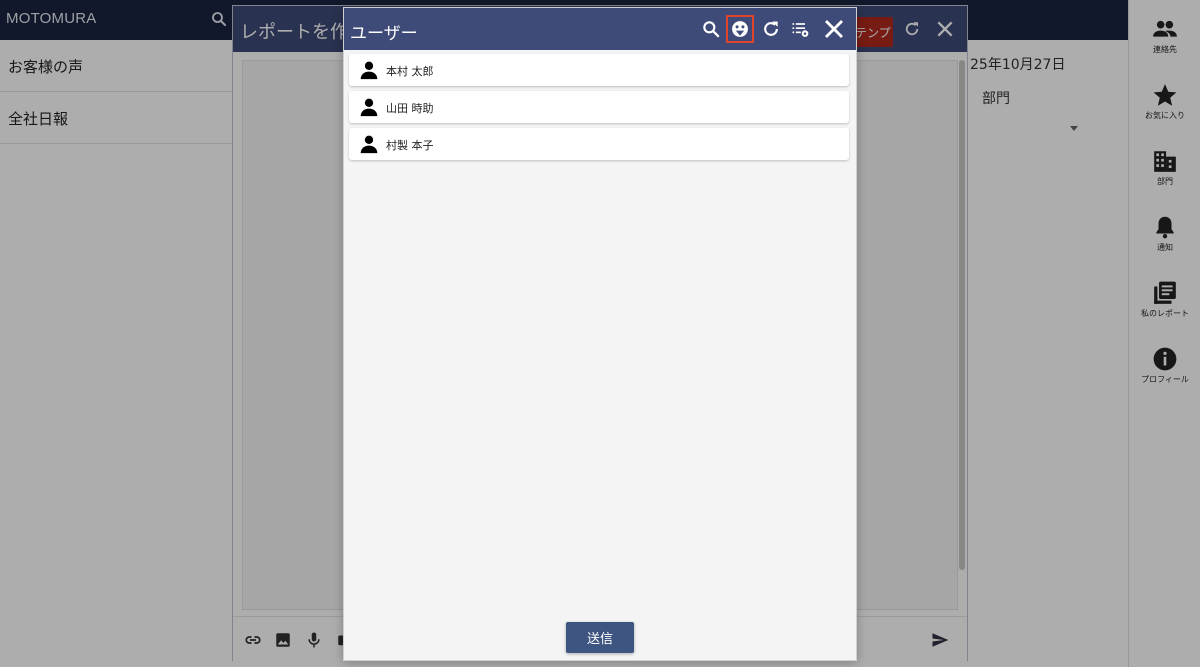  I want to click on user-list-item: 村製 本子, so click(599, 144).